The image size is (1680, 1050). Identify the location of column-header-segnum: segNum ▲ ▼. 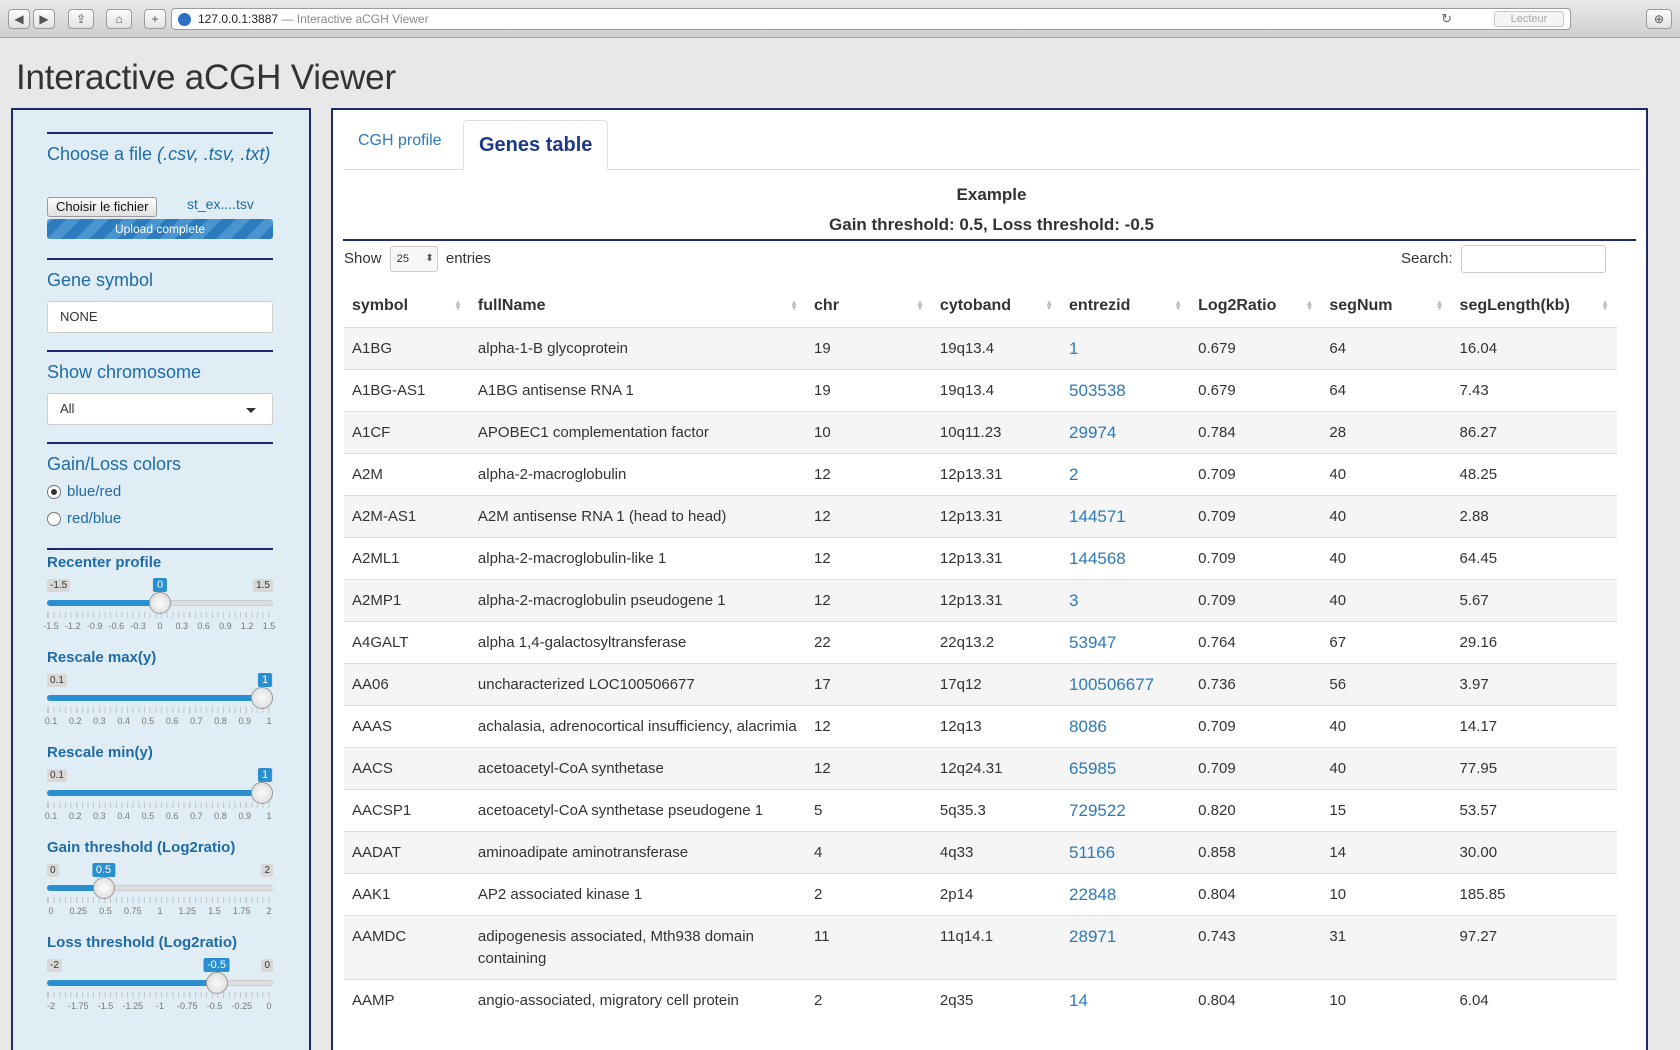
(1386, 306).